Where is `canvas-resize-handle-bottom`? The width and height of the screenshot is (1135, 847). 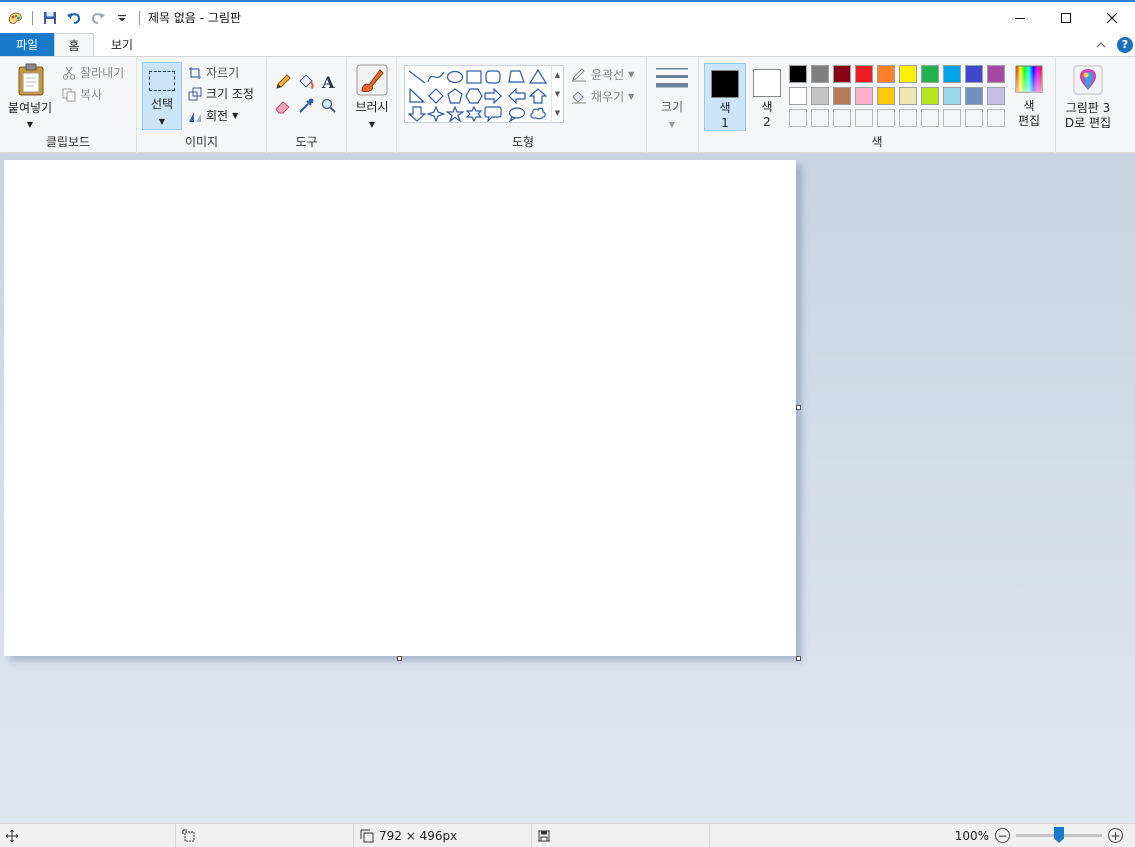
canvas-resize-handle-bottom is located at coordinates (399, 658).